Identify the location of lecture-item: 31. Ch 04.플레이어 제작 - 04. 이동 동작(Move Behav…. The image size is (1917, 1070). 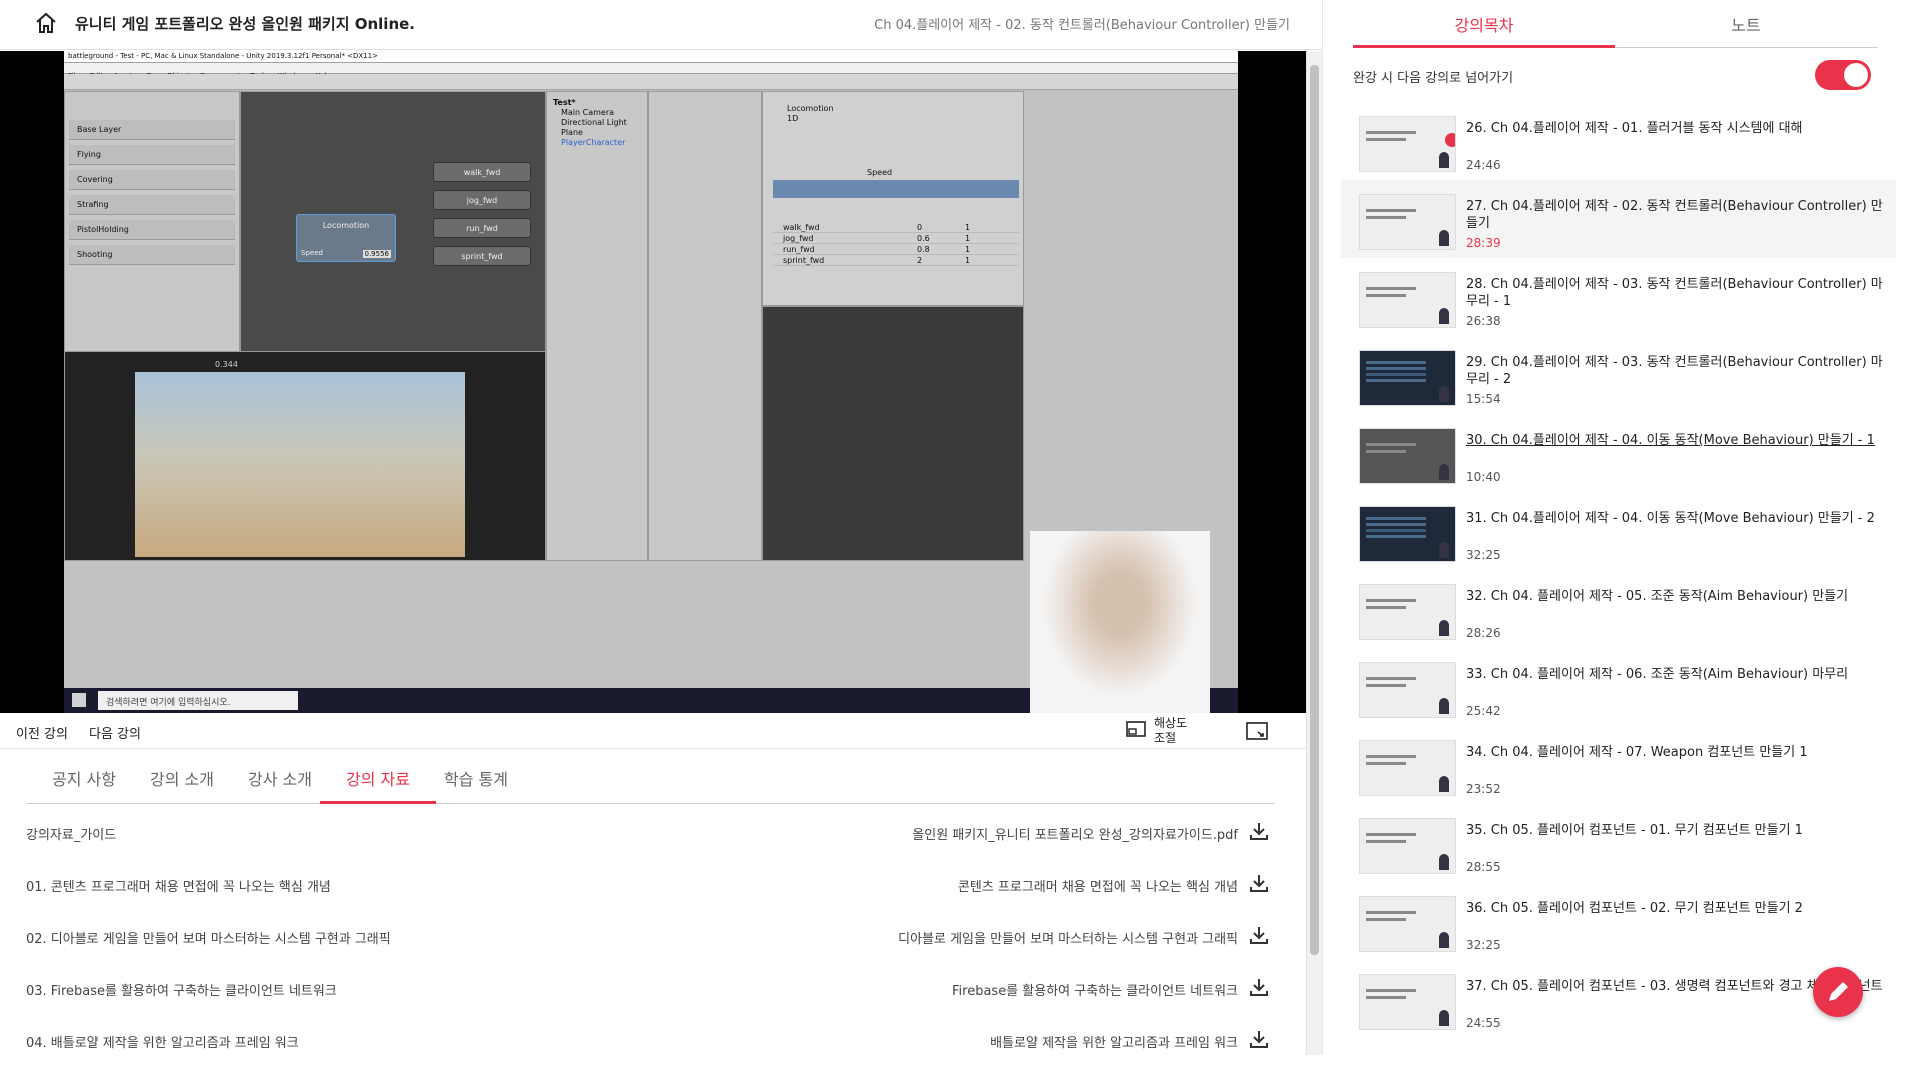
(1618, 531).